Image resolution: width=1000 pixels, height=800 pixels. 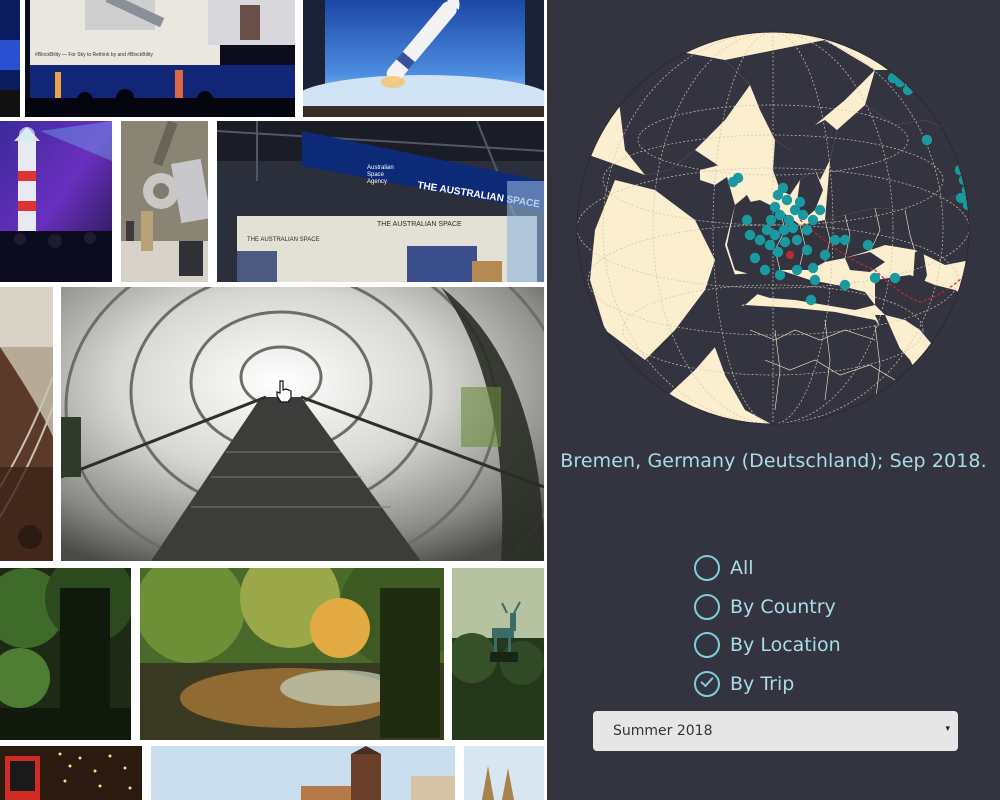 I want to click on forest-path-photo, so click(x=65, y=654).